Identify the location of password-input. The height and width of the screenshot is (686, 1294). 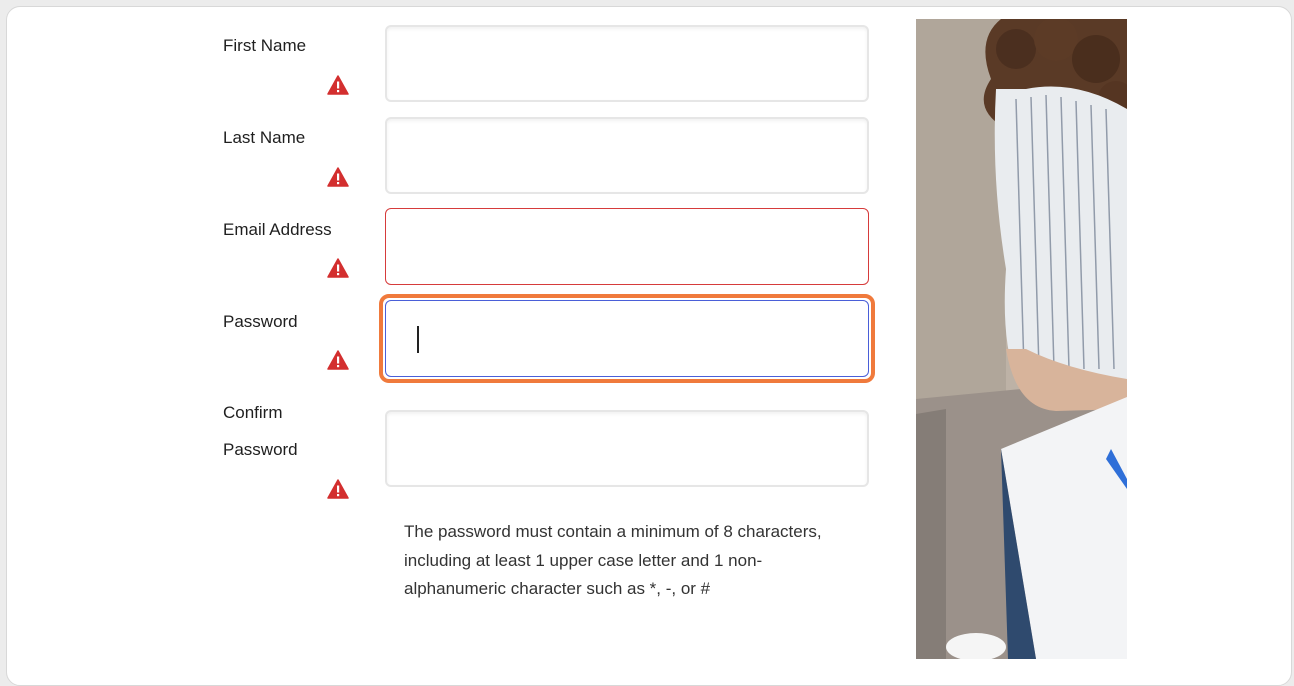
(627, 338).